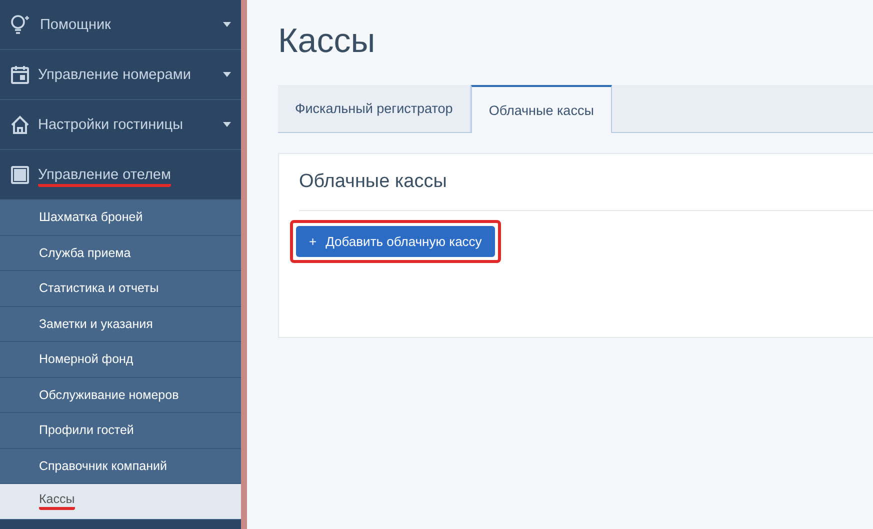 This screenshot has height=529, width=873. I want to click on submenu-item: Шахматка броней, so click(120, 218).